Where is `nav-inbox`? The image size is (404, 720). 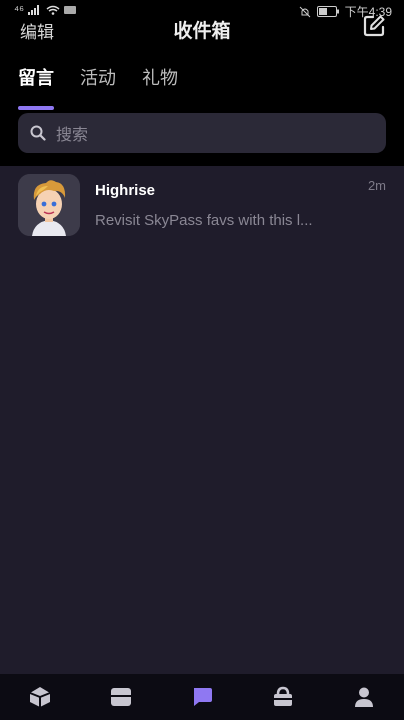 nav-inbox is located at coordinates (202, 697).